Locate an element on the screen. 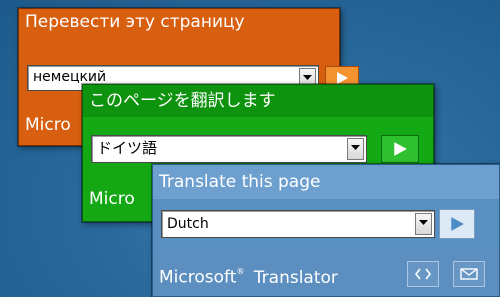  language-select: ドイツ語 is located at coordinates (229, 149).